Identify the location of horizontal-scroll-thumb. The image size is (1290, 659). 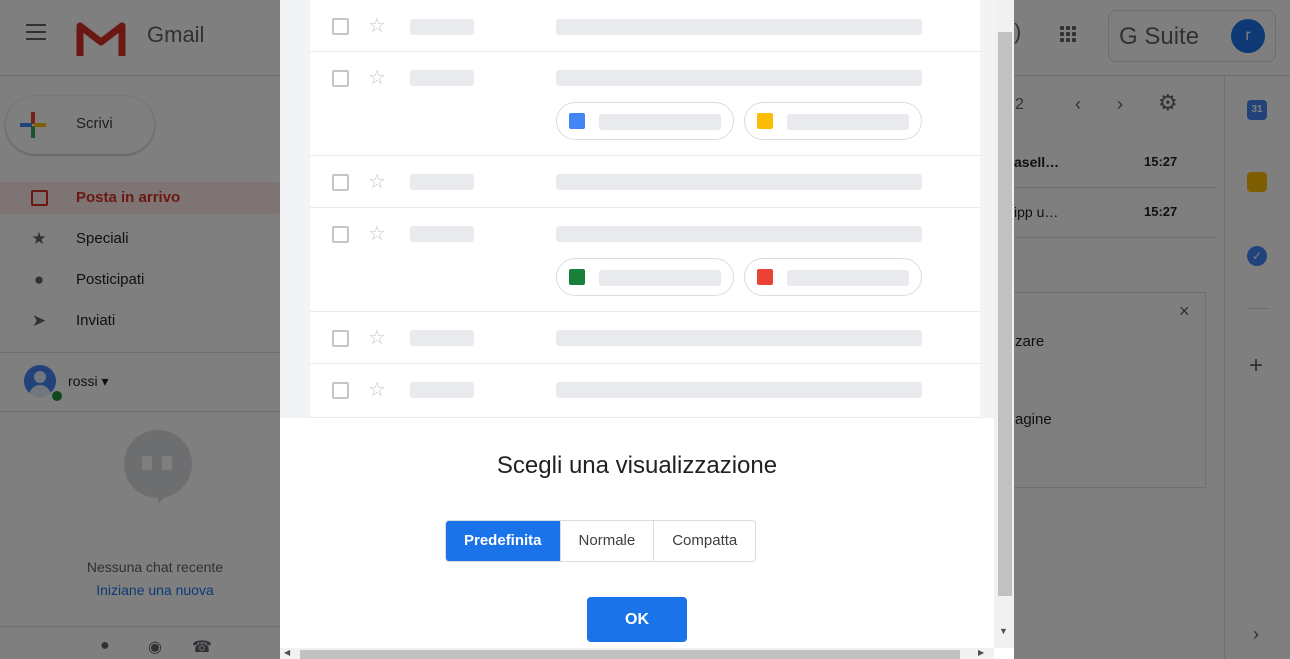
(630, 654).